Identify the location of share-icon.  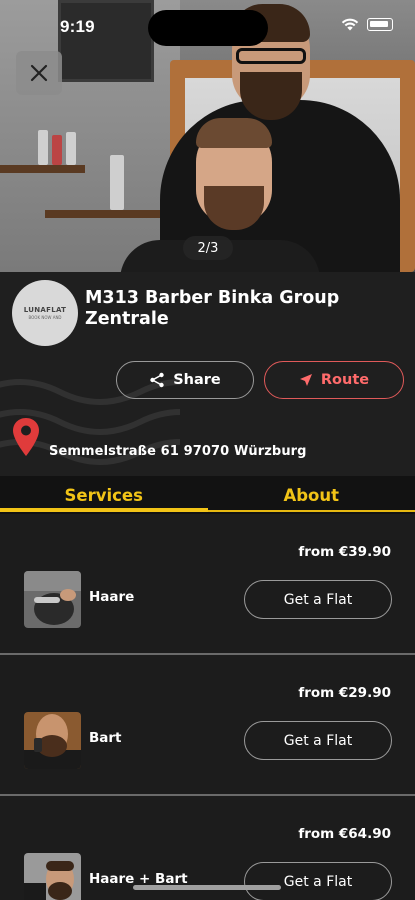
(157, 380).